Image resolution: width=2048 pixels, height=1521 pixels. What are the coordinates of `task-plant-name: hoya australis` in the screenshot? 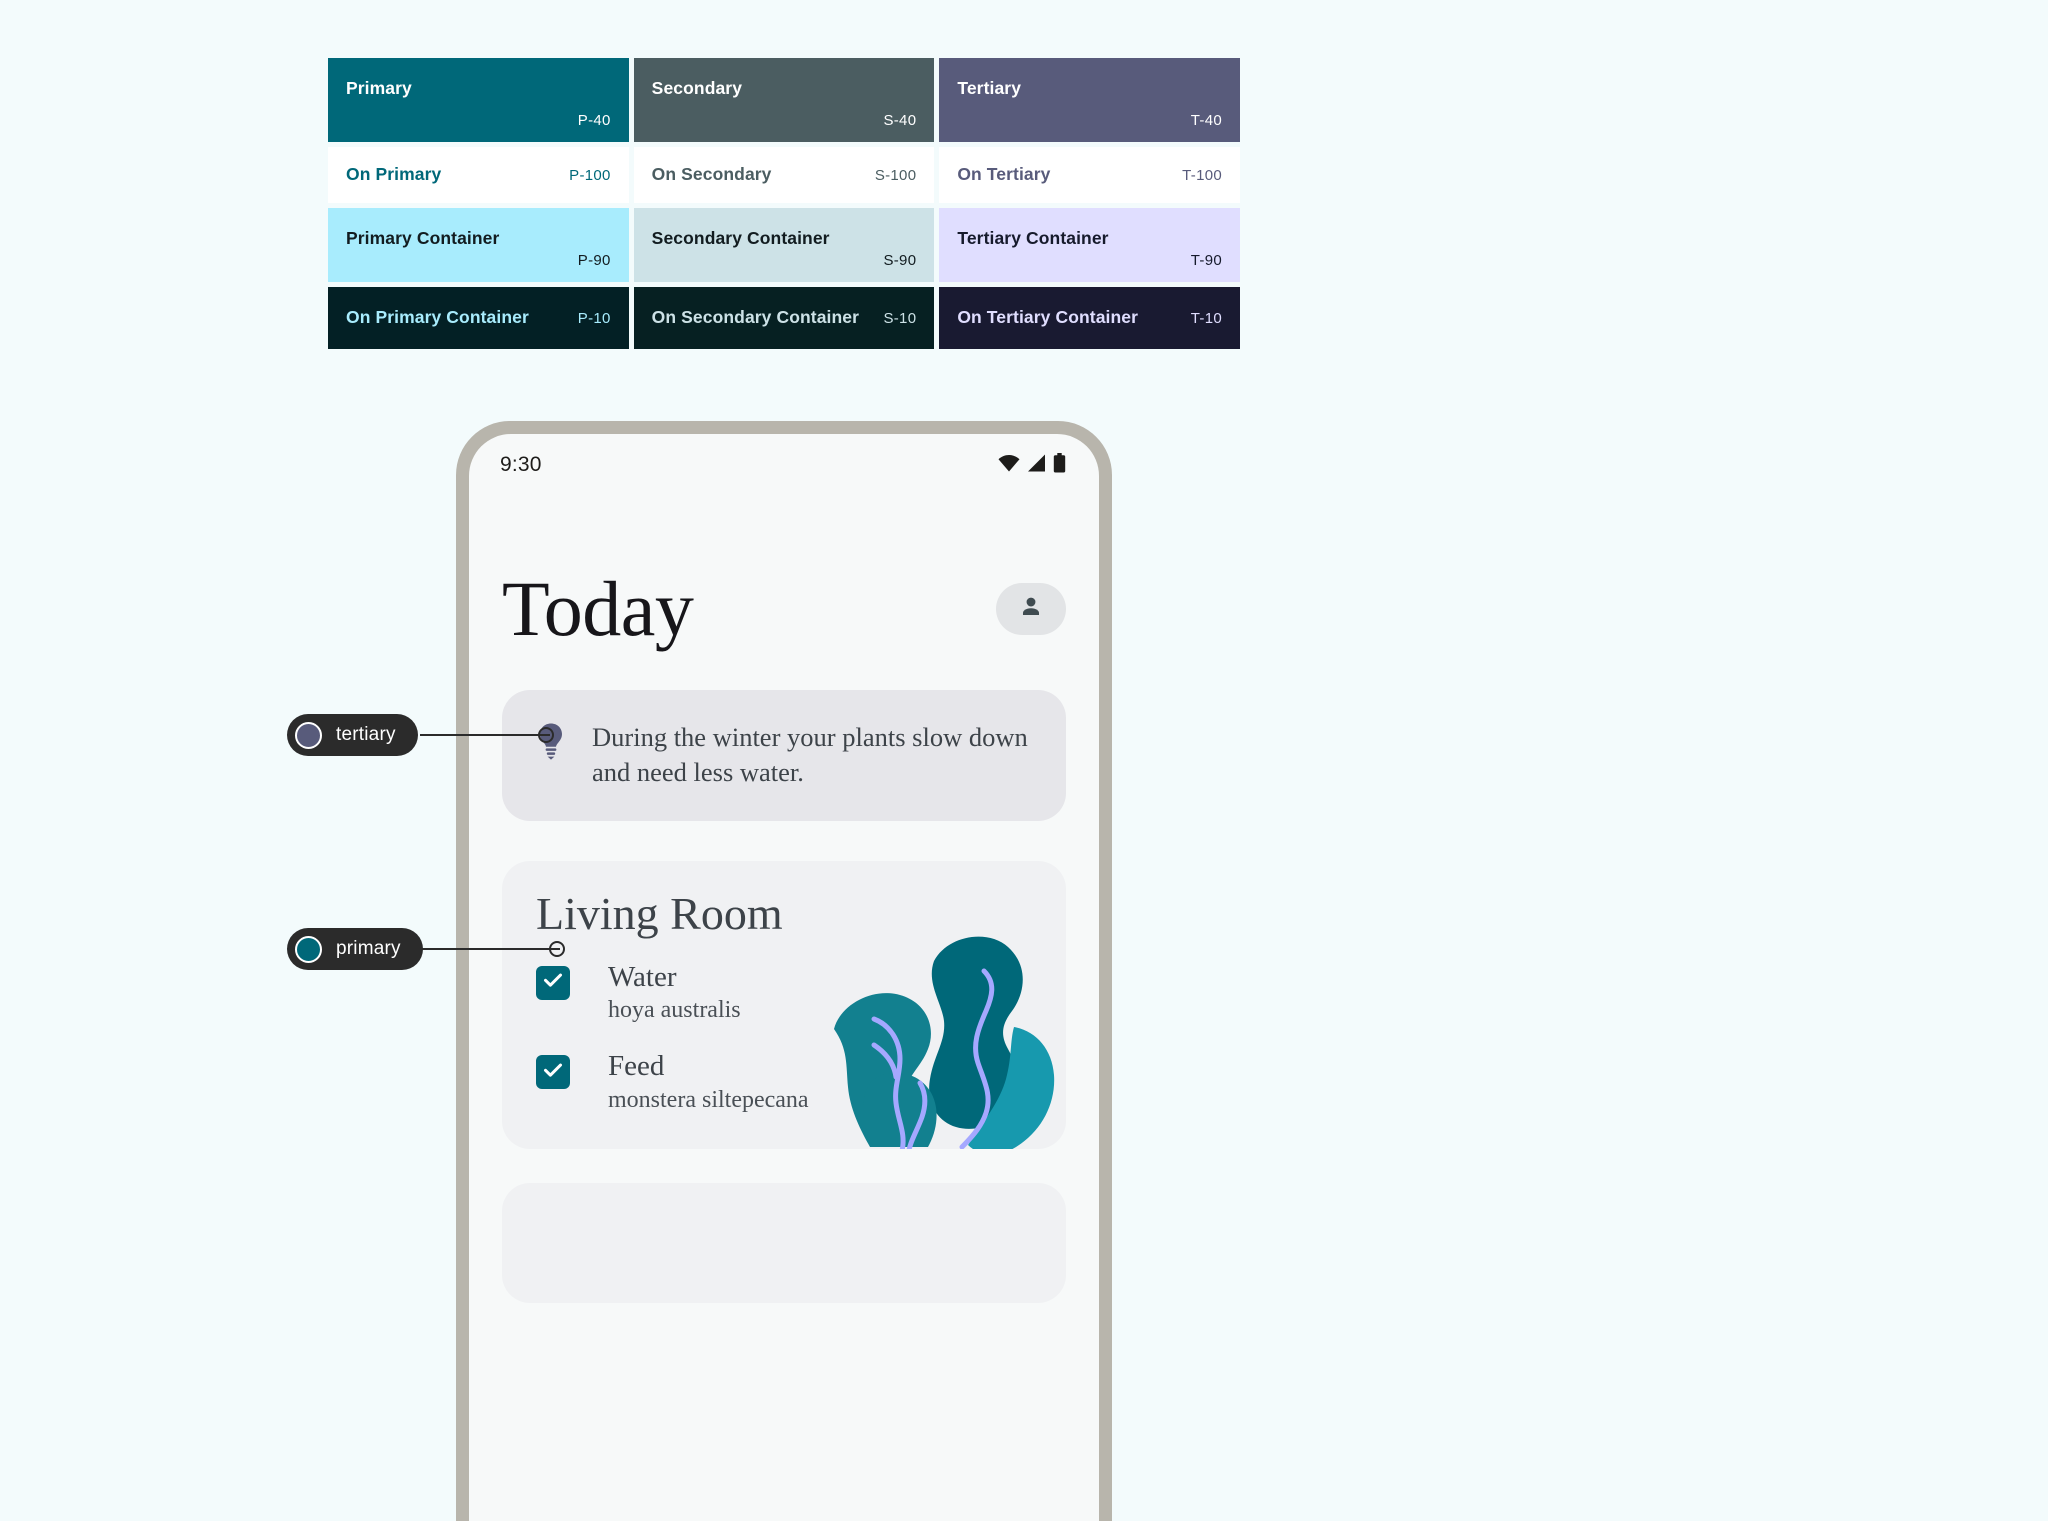 It's located at (674, 1010).